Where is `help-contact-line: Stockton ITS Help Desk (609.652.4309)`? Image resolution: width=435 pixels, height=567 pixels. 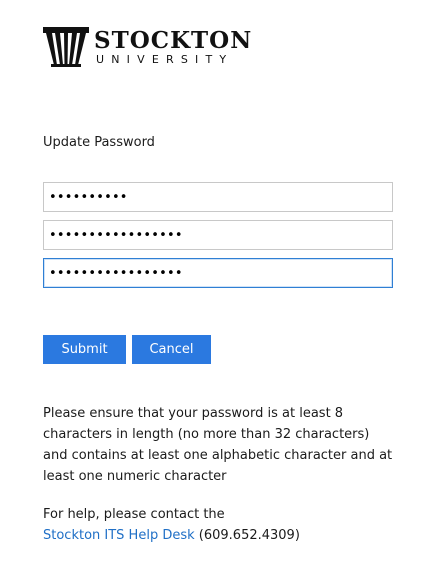
help-contact-line: Stockton ITS Help Desk (609.652.4309) is located at coordinates (223, 535).